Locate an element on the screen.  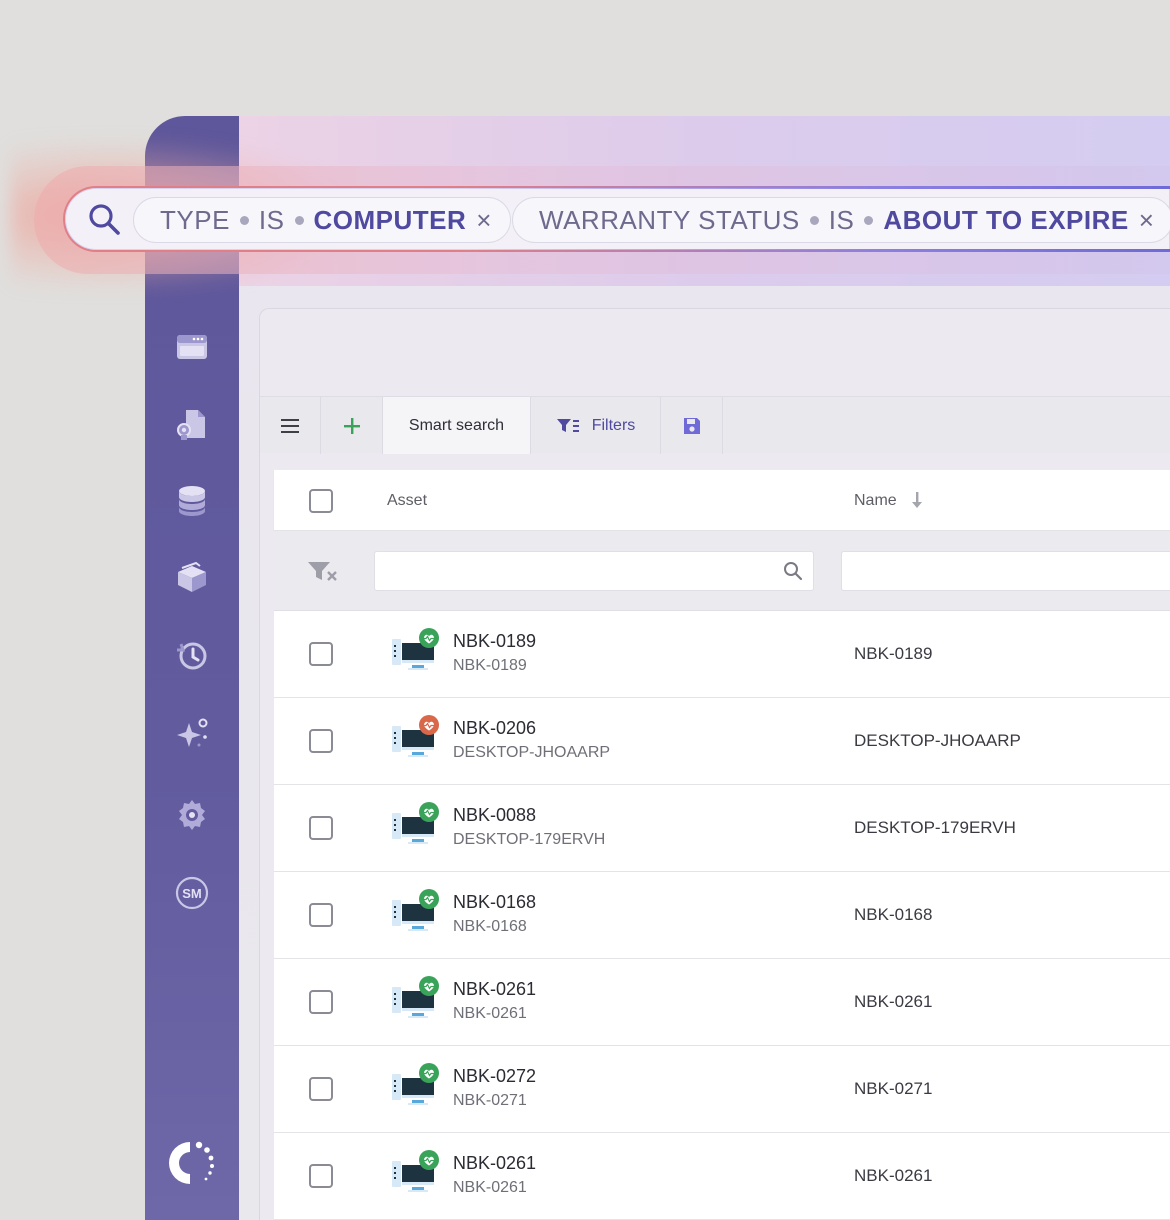
asset-title: NBK-0272 is located at coordinates (494, 1076).